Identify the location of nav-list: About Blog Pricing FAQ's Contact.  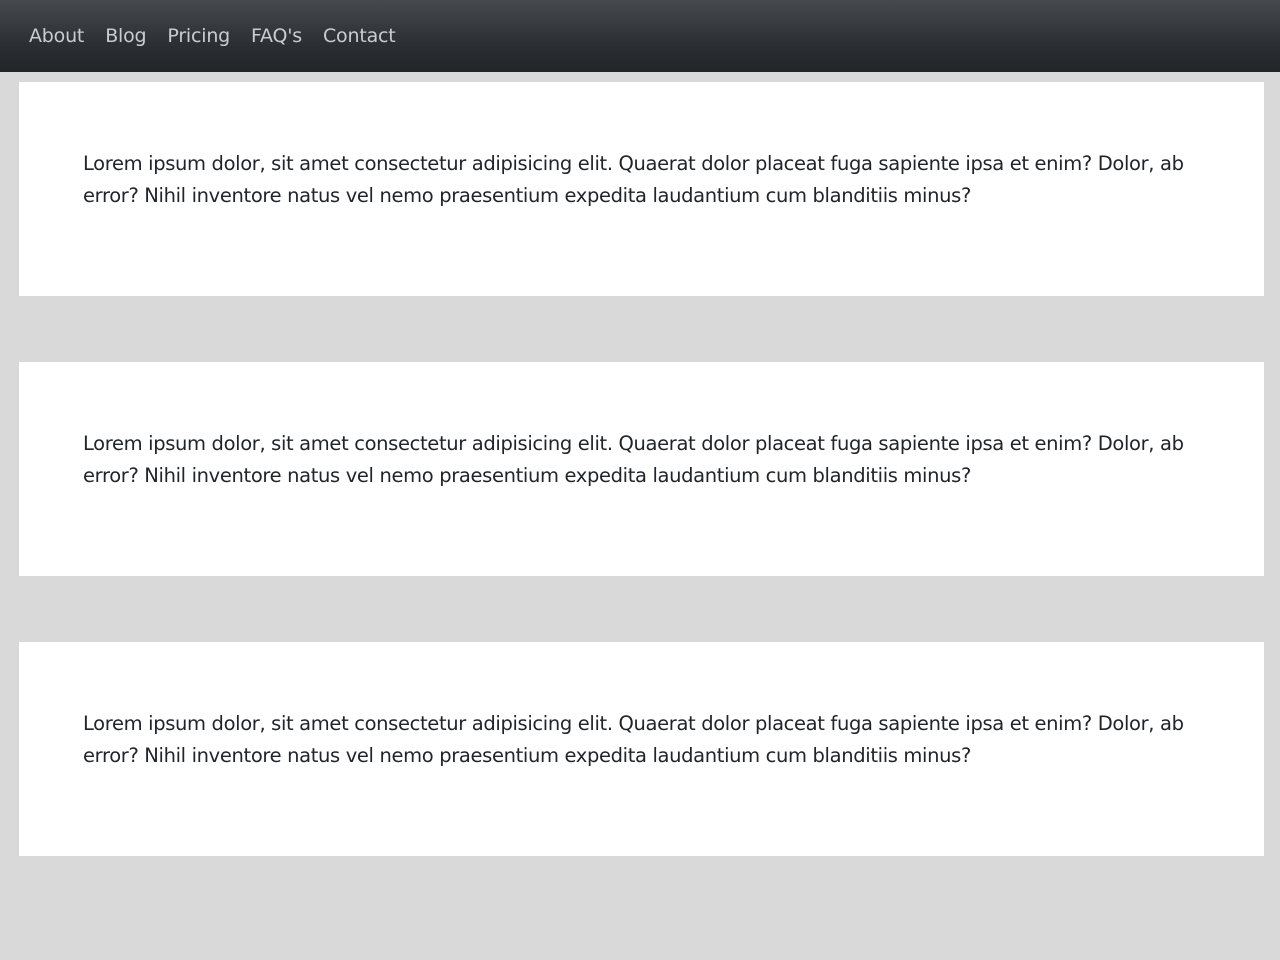
(223, 36).